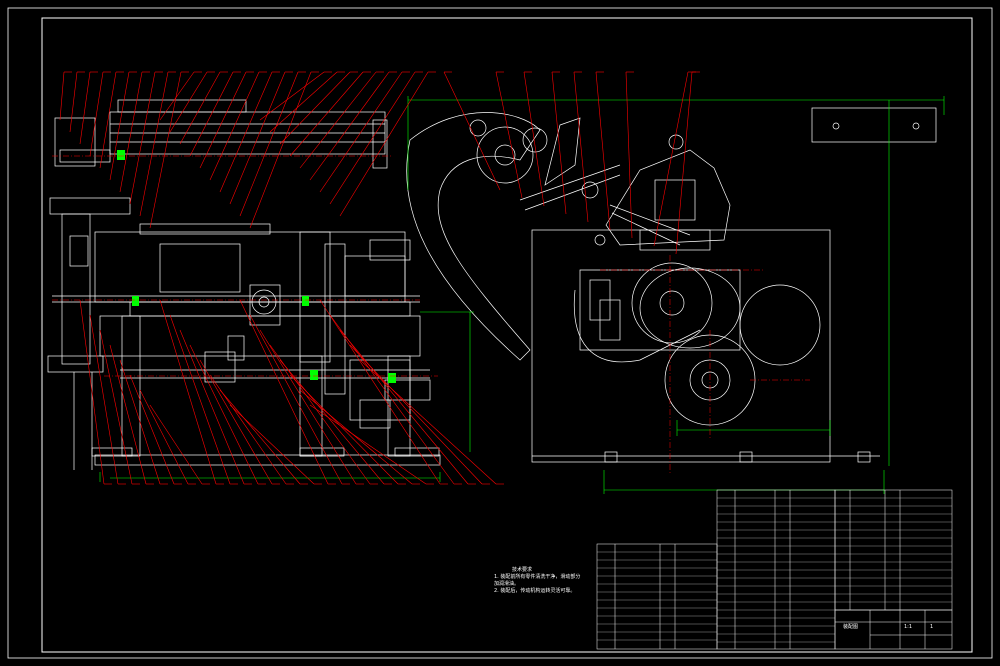  What do you see at coordinates (908, 627) in the screenshot?
I see `scale-label: 1:1` at bounding box center [908, 627].